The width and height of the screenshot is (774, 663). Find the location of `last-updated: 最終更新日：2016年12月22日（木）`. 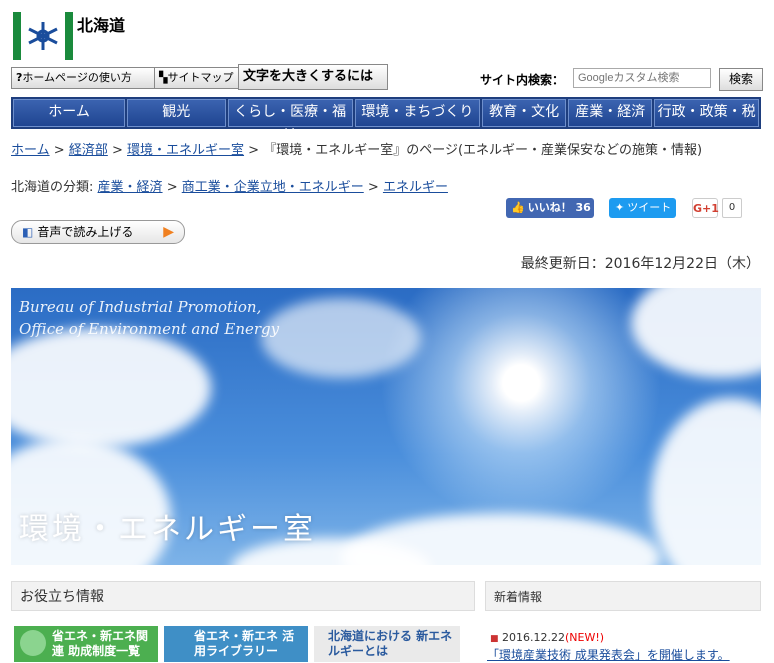

last-updated: 最終更新日：2016年12月22日（木） is located at coordinates (640, 264).